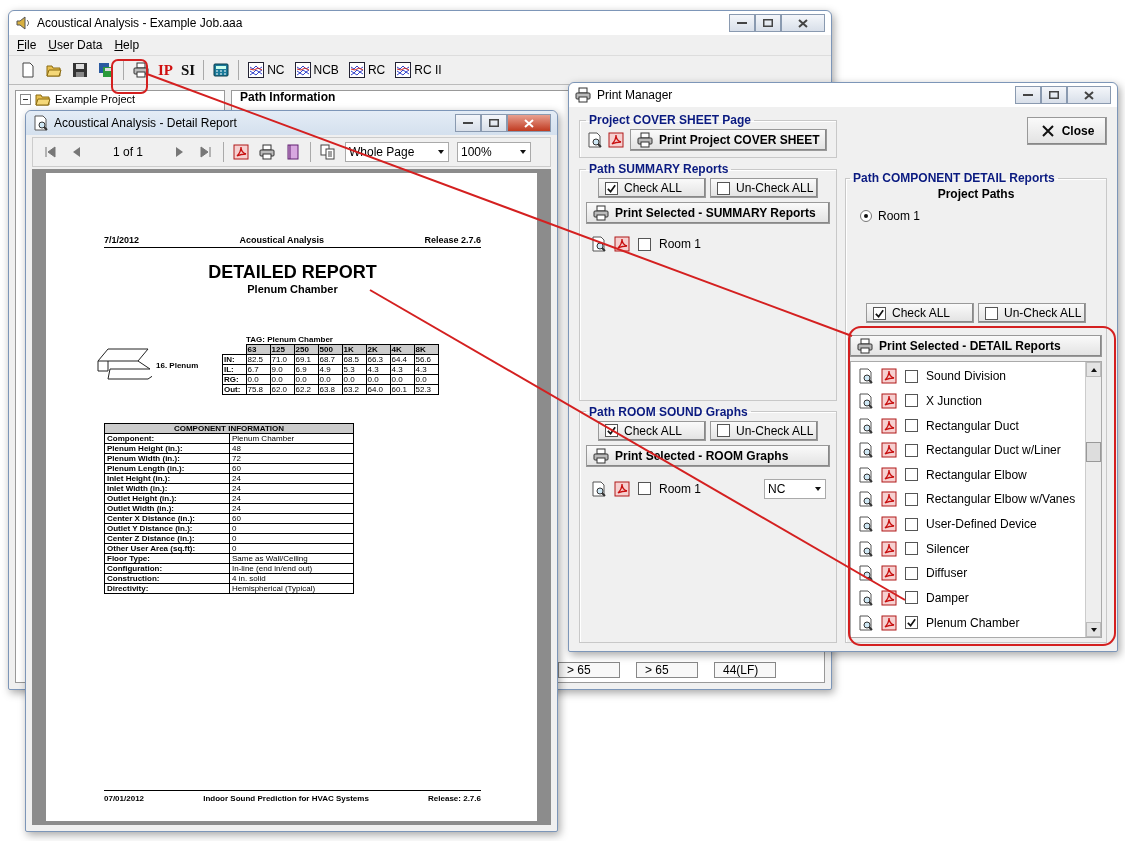 The image size is (1125, 841). What do you see at coordinates (973, 622) in the screenshot?
I see `item-label: Plenum Chamber` at bounding box center [973, 622].